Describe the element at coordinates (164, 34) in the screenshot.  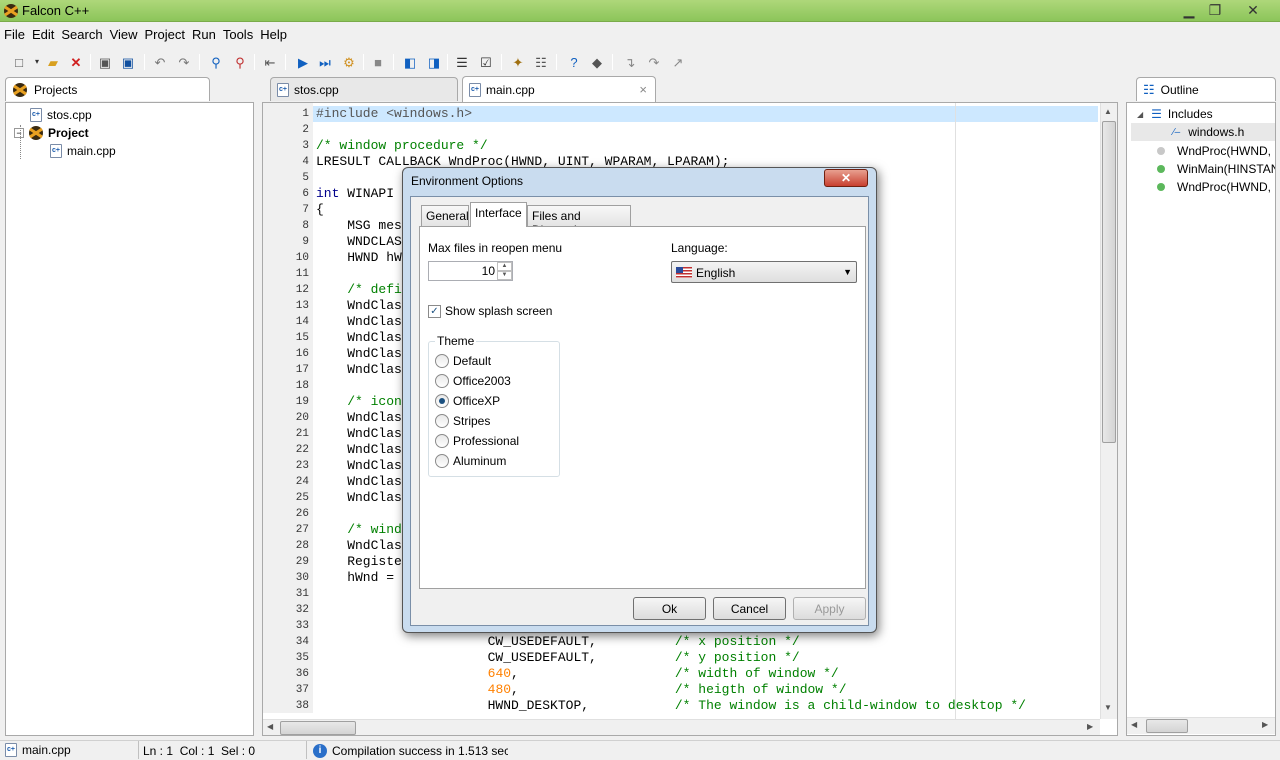
I see `menu-project: Project` at that location.